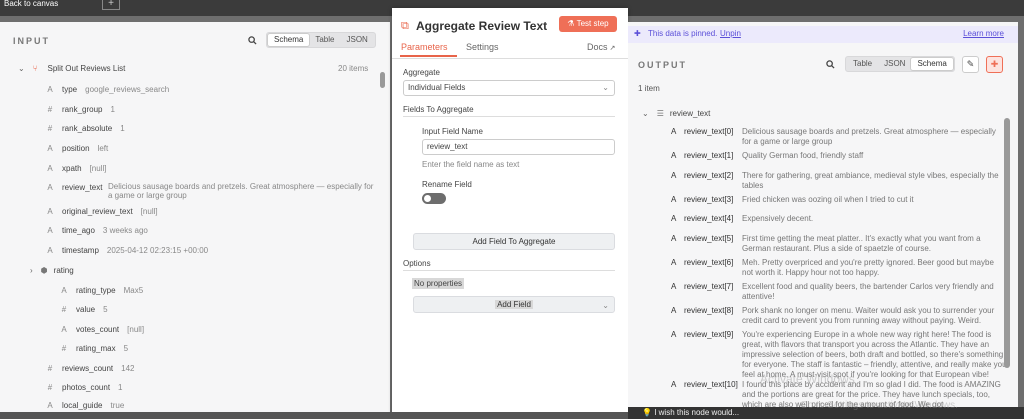 The image size is (1024, 419). I want to click on output-item-name: review_text[6], so click(708, 262).